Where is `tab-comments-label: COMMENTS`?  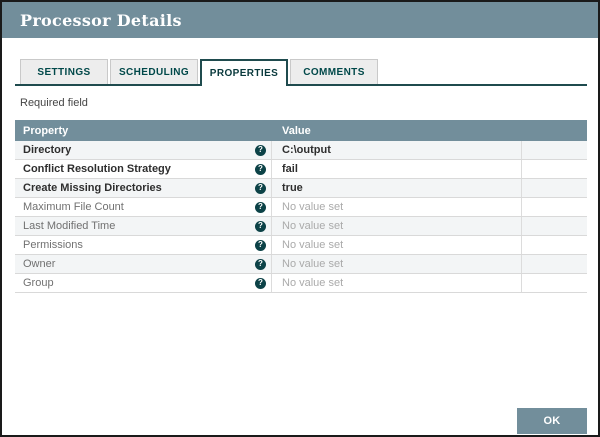 tab-comments-label: COMMENTS is located at coordinates (334, 72).